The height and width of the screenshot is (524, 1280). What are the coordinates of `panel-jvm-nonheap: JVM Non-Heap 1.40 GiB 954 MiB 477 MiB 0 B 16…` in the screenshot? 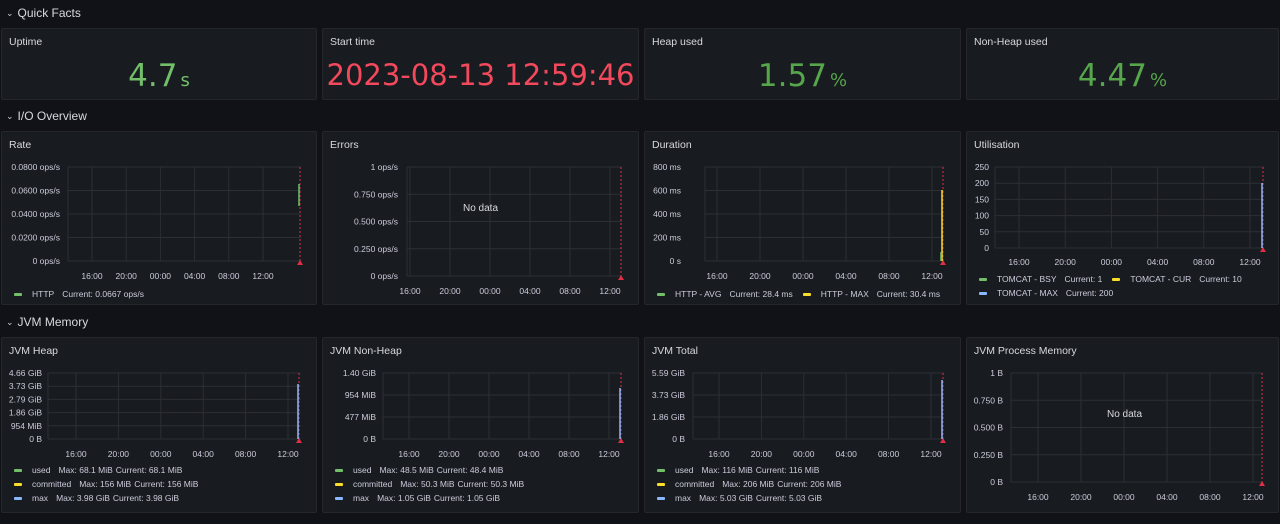 It's located at (480, 425).